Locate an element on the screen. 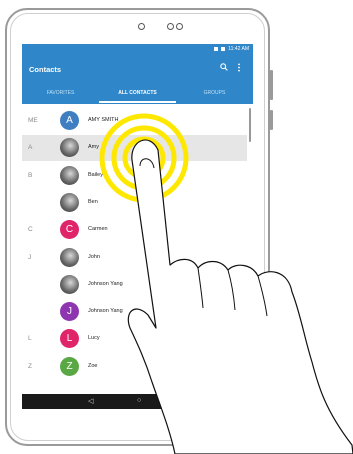 The width and height of the screenshot is (353, 454). sensor-left-icon is located at coordinates (170, 26).